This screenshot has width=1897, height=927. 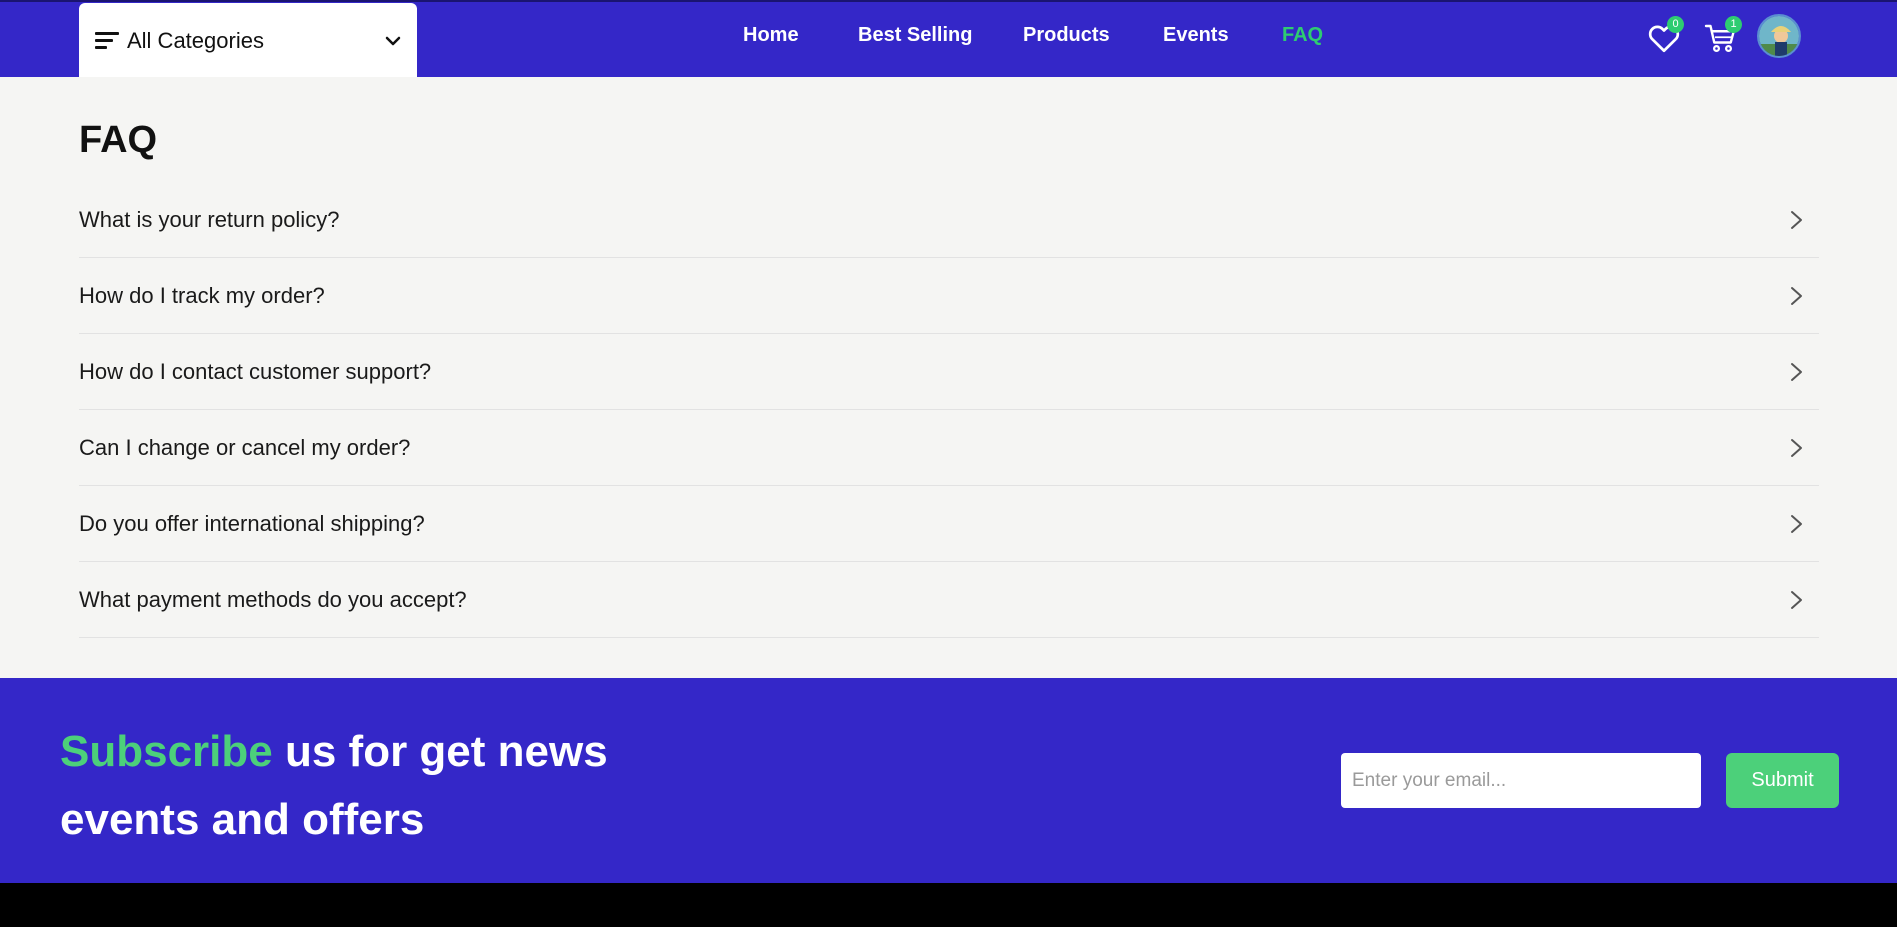 What do you see at coordinates (1302, 35) in the screenshot?
I see `nav-faq: FAQ` at bounding box center [1302, 35].